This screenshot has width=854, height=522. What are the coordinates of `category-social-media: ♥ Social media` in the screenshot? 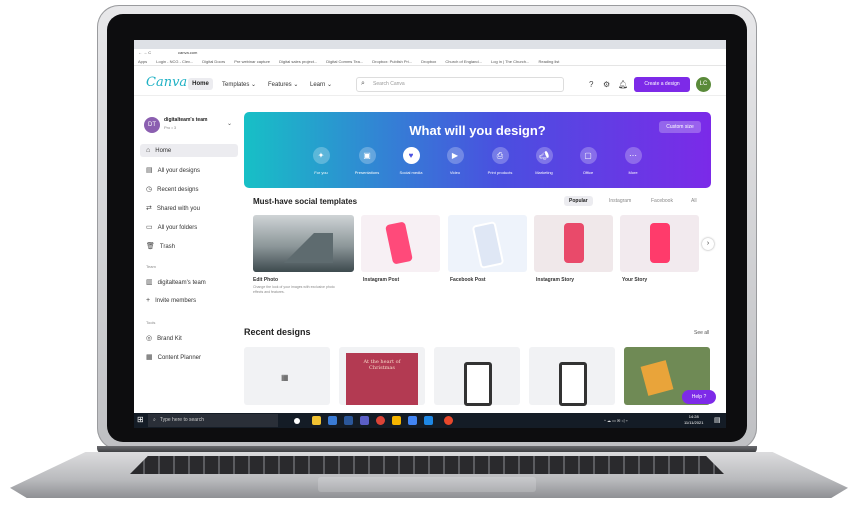 It's located at (411, 161).